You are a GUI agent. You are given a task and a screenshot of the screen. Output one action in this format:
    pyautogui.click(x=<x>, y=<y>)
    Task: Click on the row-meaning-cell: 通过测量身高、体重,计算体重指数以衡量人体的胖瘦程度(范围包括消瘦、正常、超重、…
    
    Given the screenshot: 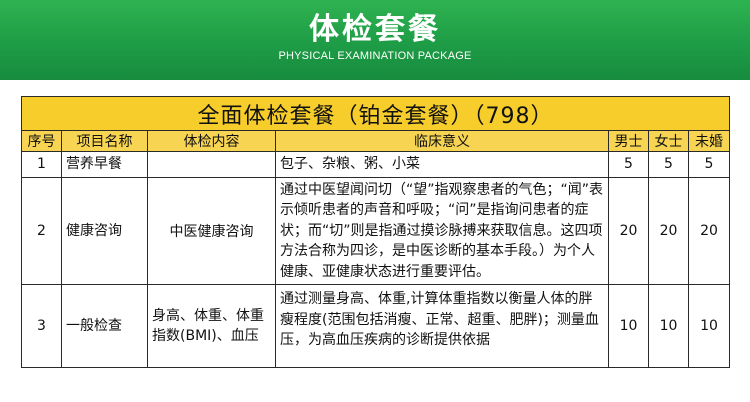 What is the action you would take?
    pyautogui.click(x=442, y=326)
    